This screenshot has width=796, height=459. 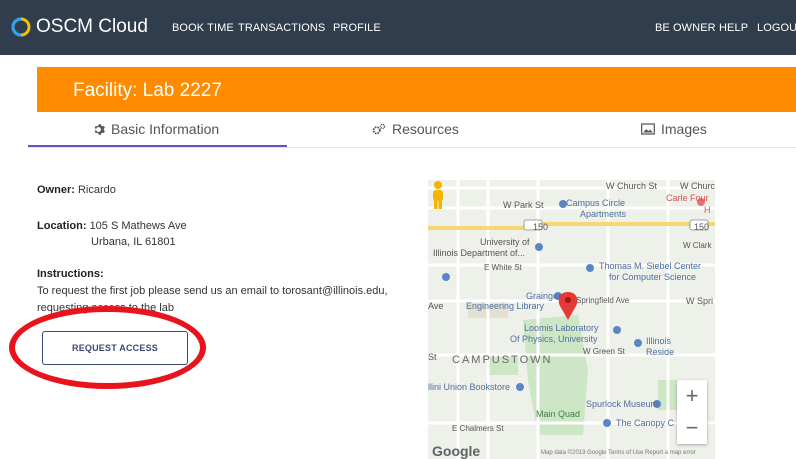 What do you see at coordinates (436, 306) in the screenshot?
I see `map-label: Ave` at bounding box center [436, 306].